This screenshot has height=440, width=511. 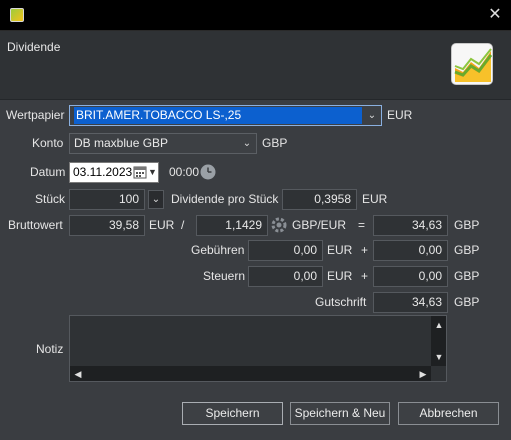 I want to click on exchange-rate-icon, so click(x=279, y=225).